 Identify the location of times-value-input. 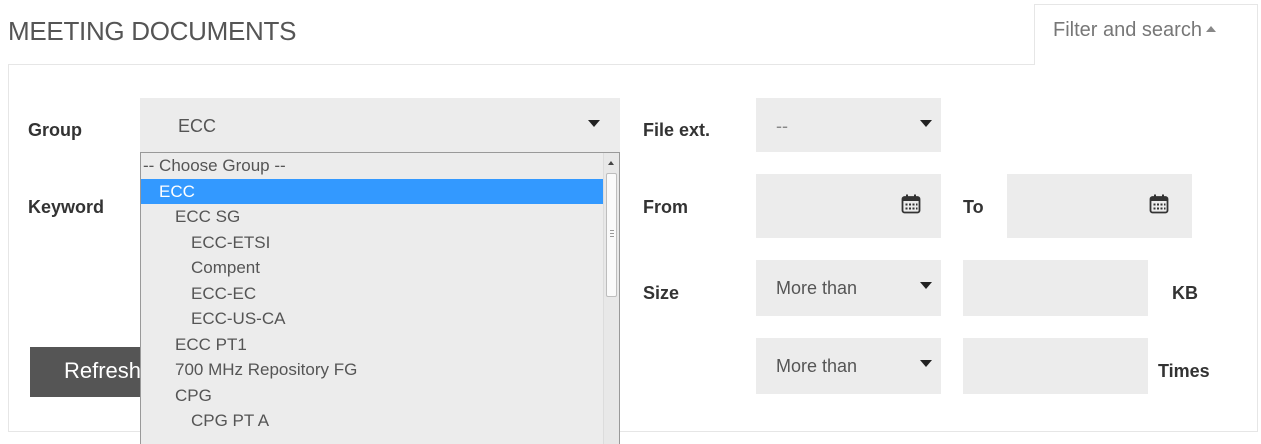
(1055, 366).